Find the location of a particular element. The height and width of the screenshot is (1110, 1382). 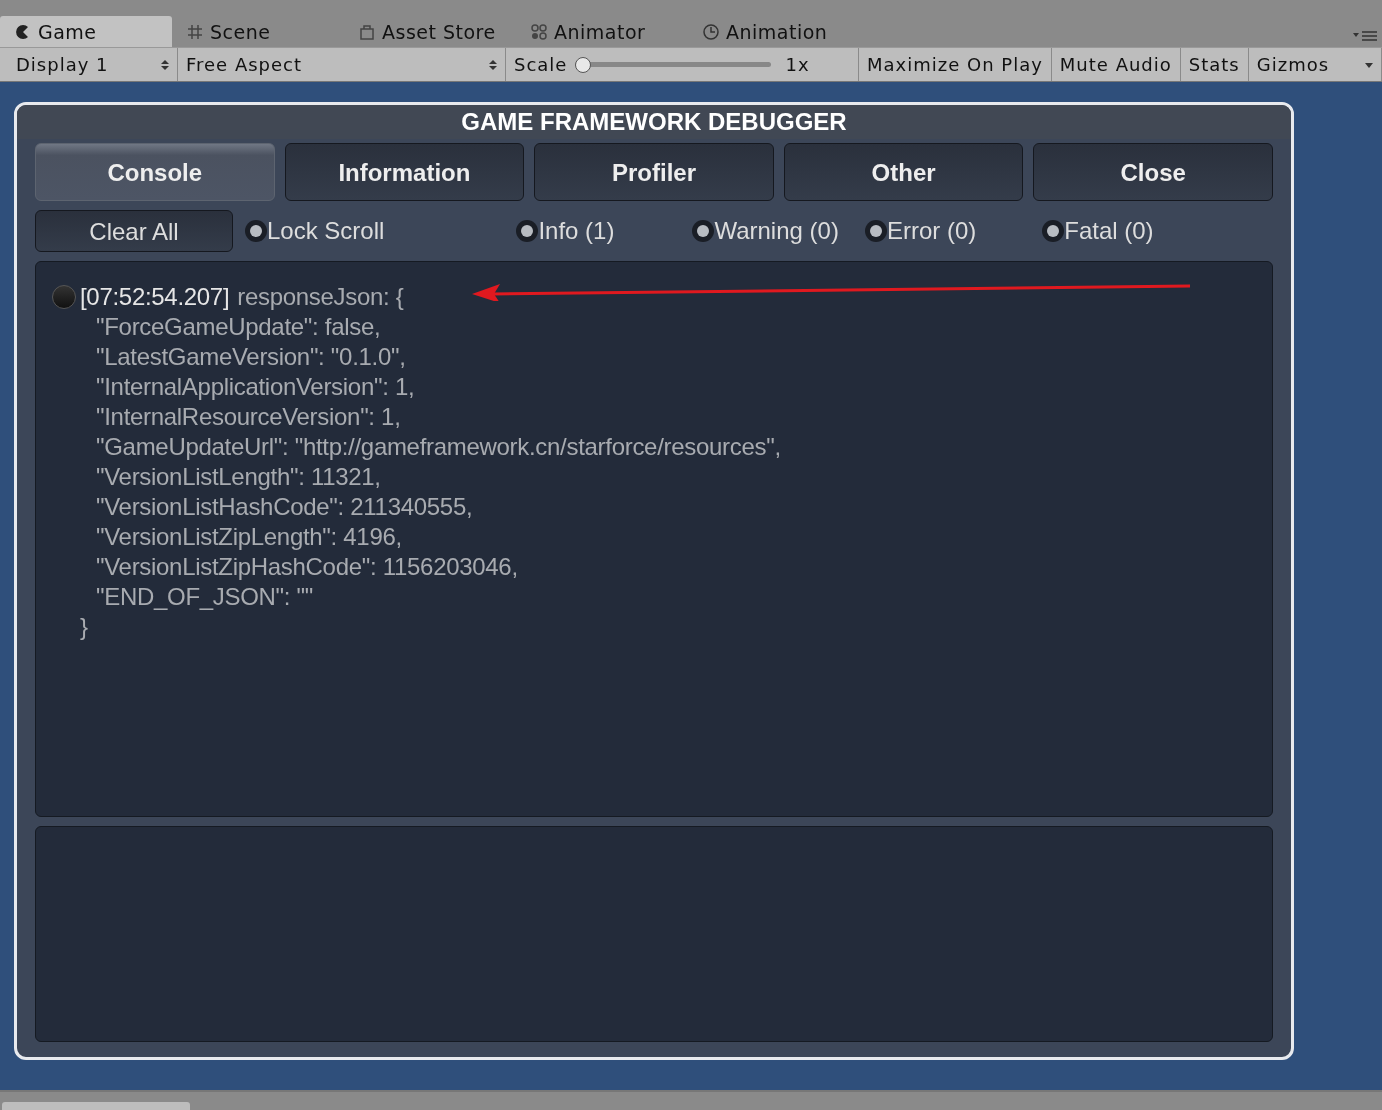

log-line: } is located at coordinates (84, 627).